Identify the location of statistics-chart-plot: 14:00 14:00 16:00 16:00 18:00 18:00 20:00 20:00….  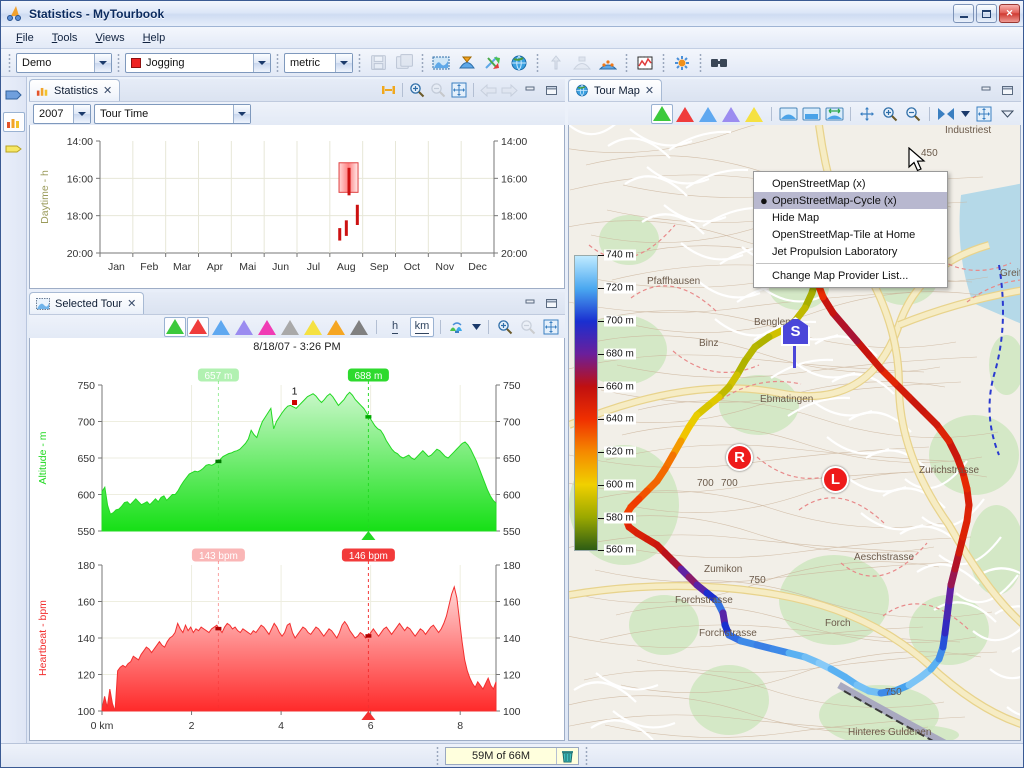
(297, 205).